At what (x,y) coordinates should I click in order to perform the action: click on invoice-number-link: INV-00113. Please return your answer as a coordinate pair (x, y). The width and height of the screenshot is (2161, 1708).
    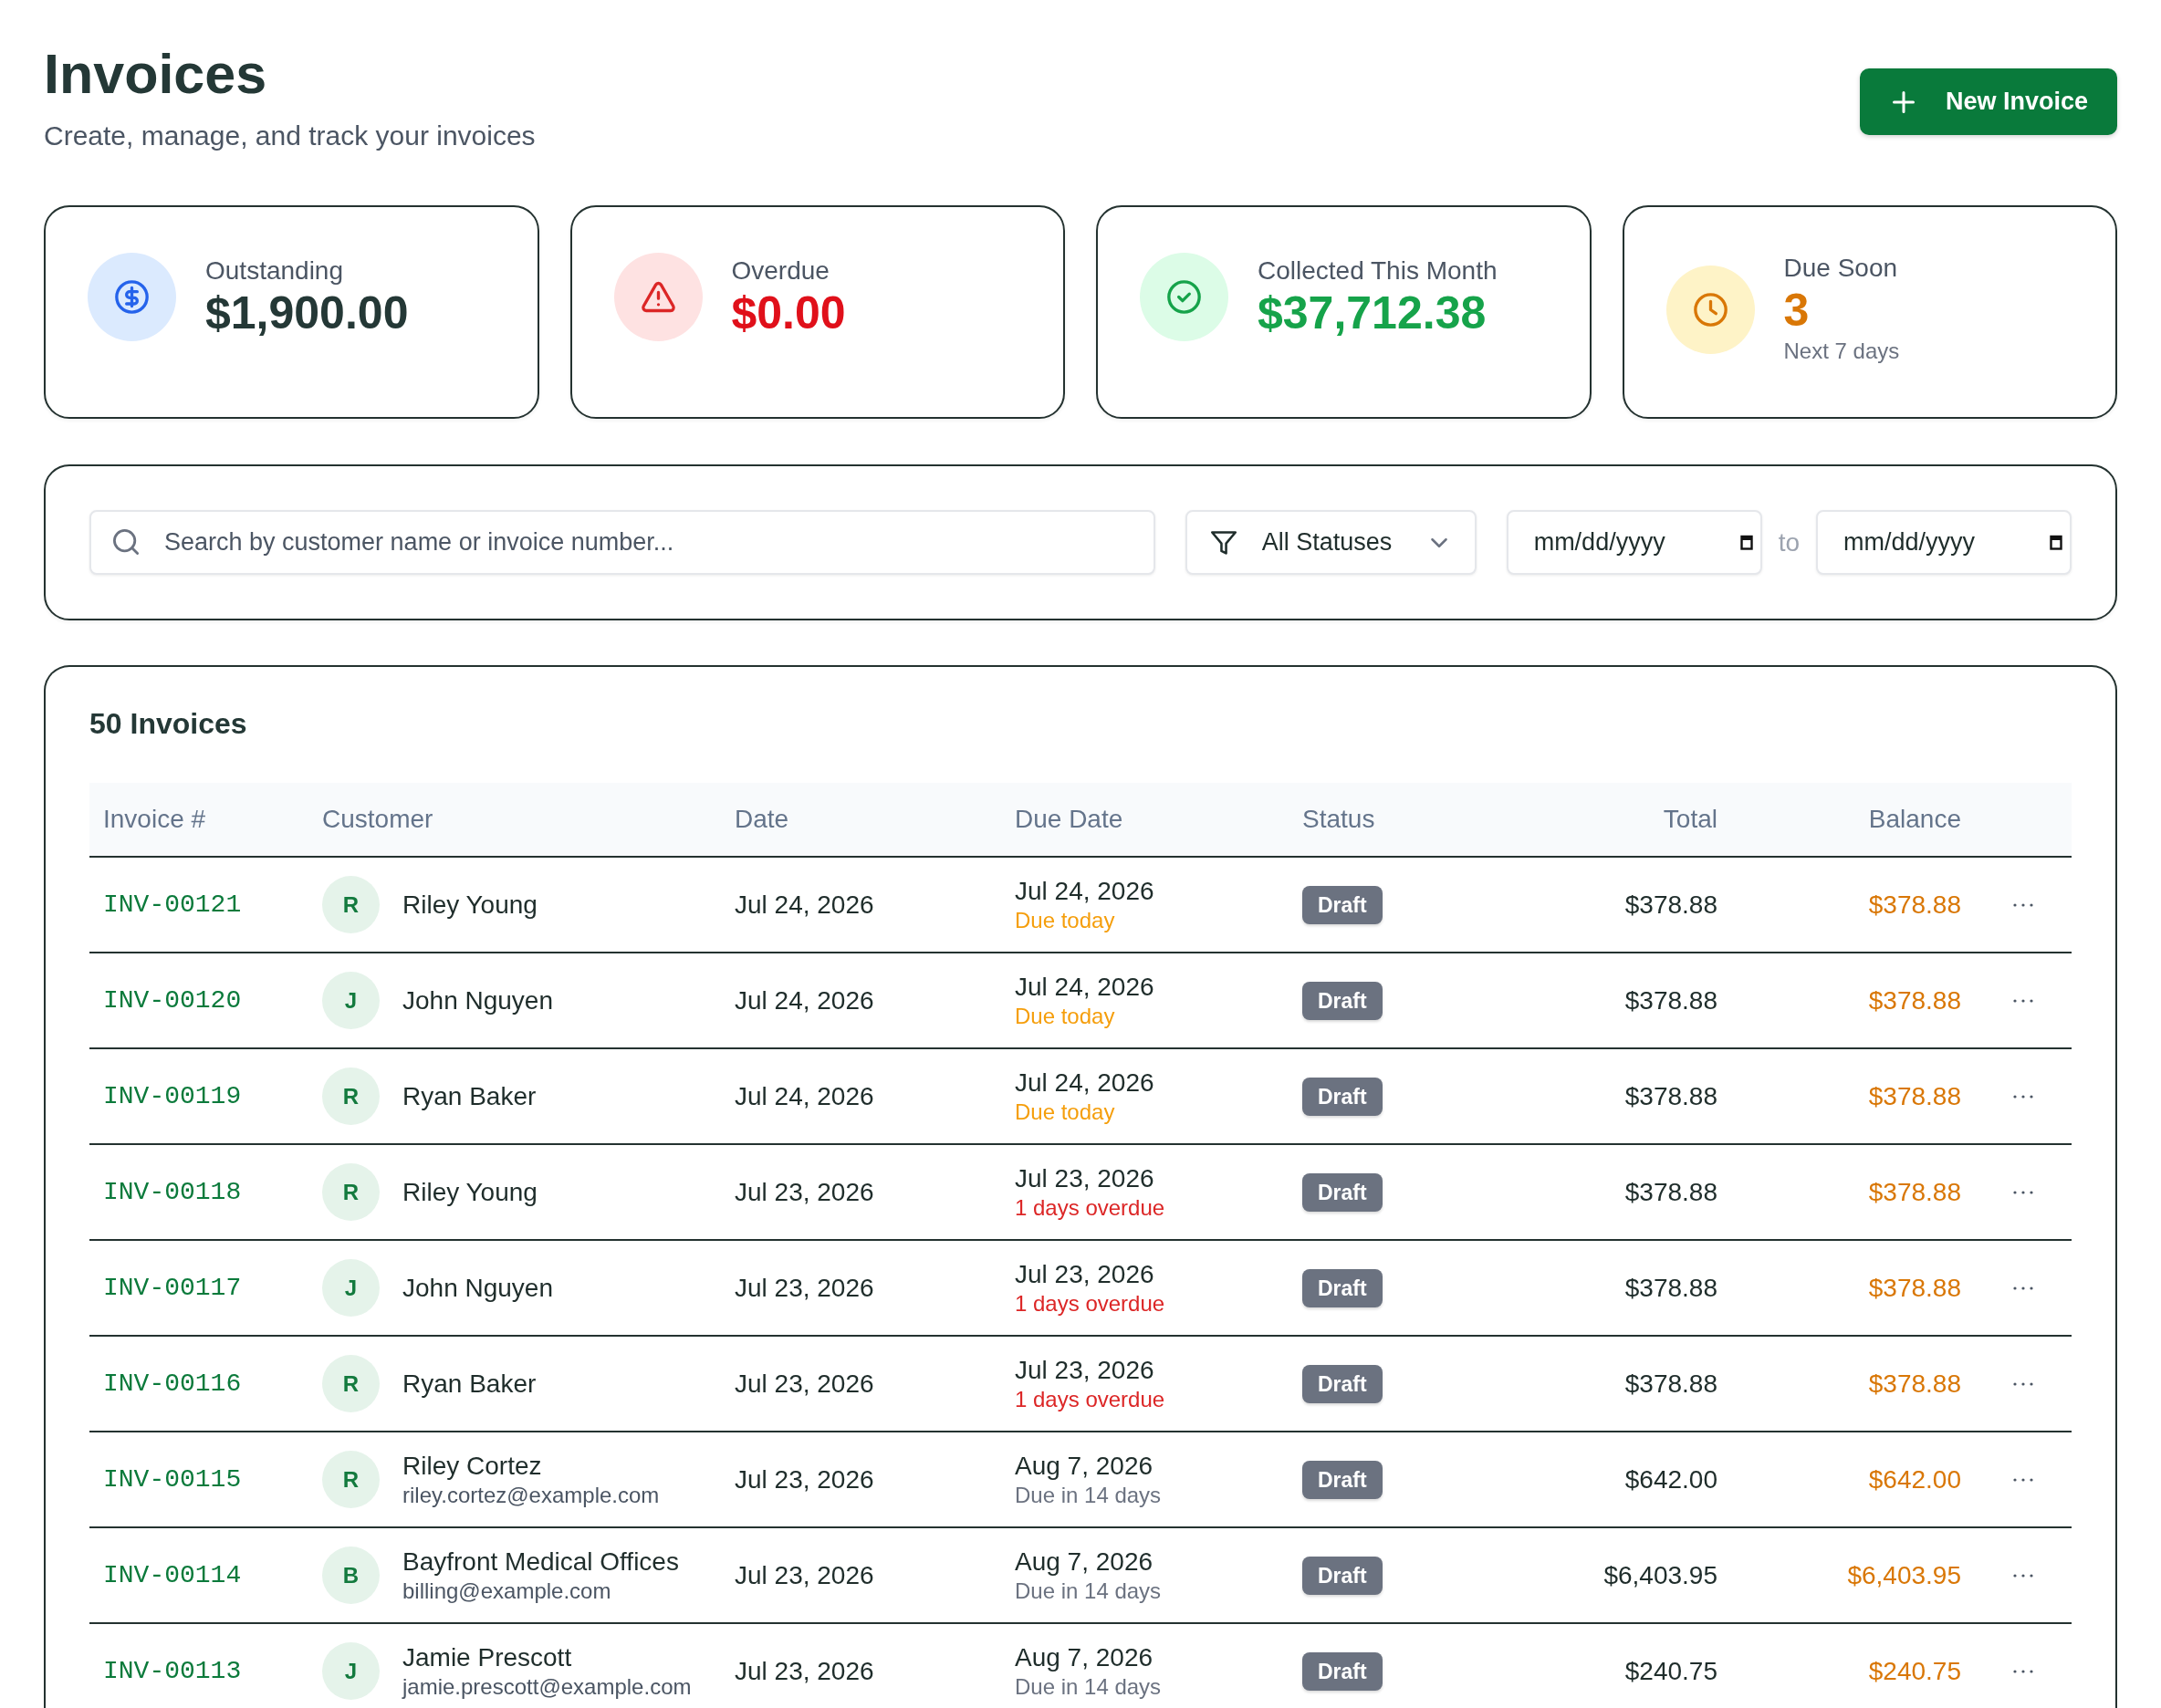
    Looking at the image, I should click on (172, 1671).